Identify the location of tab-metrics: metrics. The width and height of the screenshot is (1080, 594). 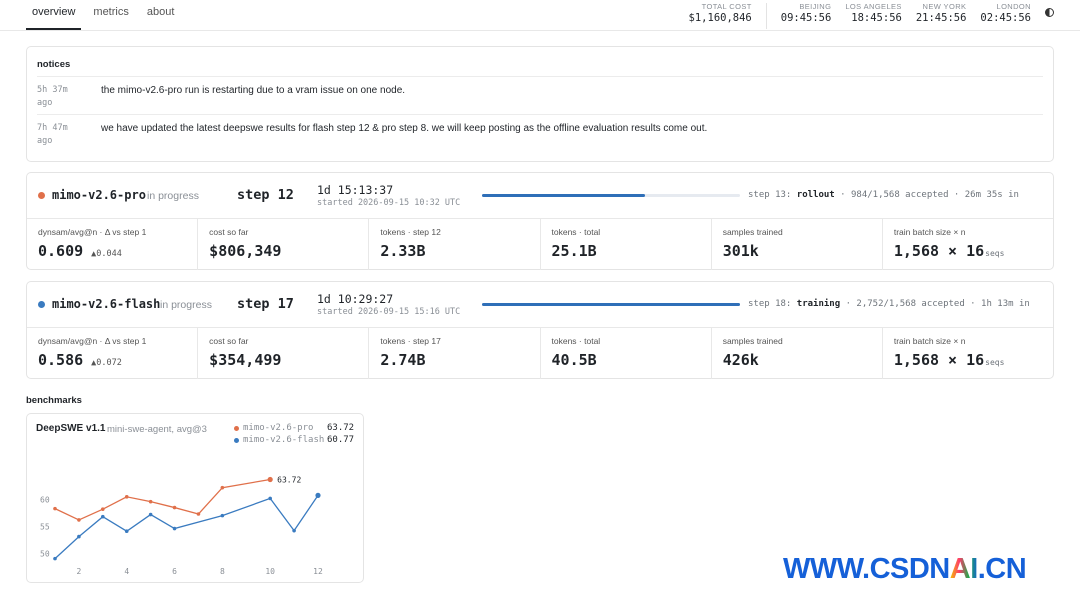
(110, 15).